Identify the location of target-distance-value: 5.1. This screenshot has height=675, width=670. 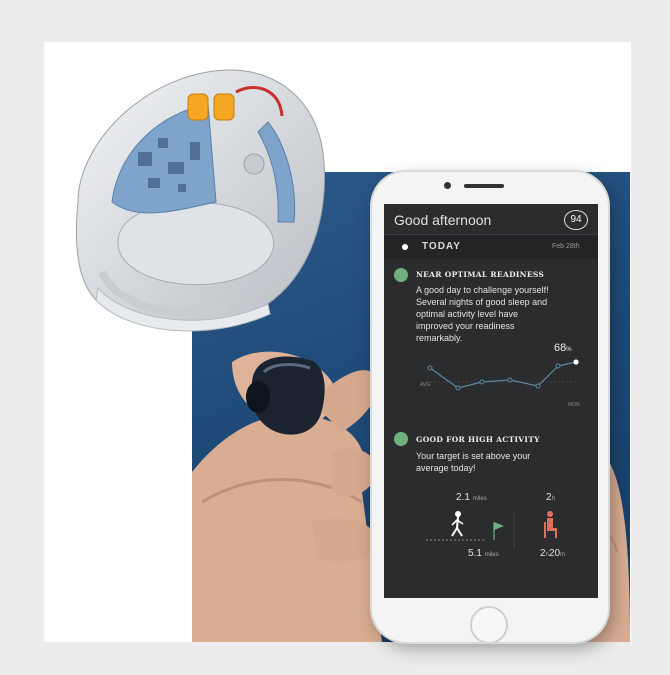
(475, 553).